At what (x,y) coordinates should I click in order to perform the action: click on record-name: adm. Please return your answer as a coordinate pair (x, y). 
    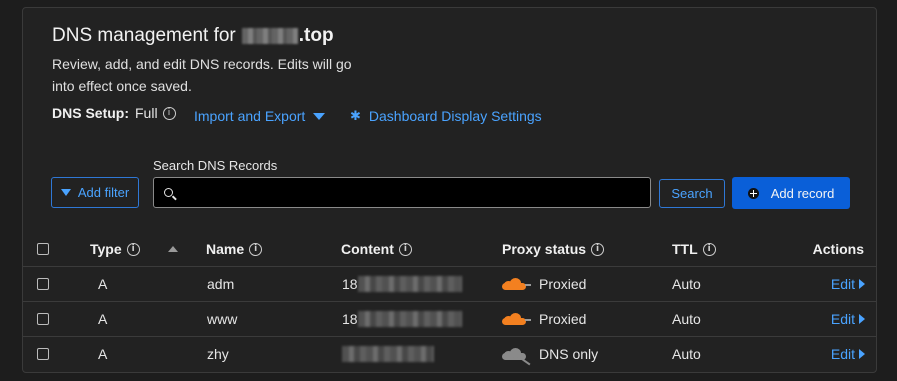
    Looking at the image, I should click on (221, 284).